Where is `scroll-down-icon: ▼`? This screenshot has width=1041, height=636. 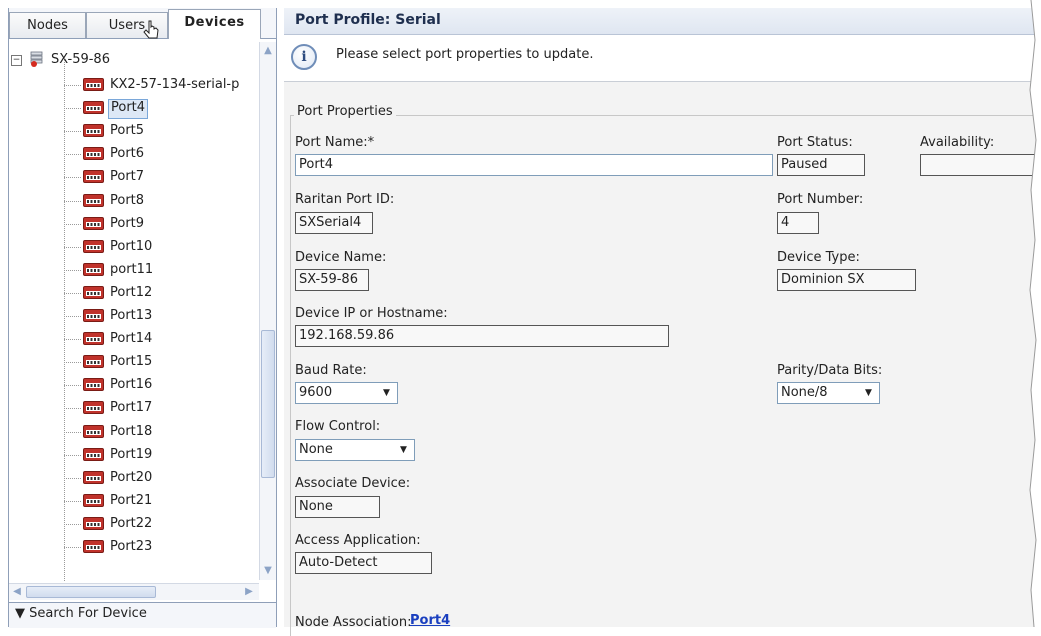 scroll-down-icon: ▼ is located at coordinates (268, 571).